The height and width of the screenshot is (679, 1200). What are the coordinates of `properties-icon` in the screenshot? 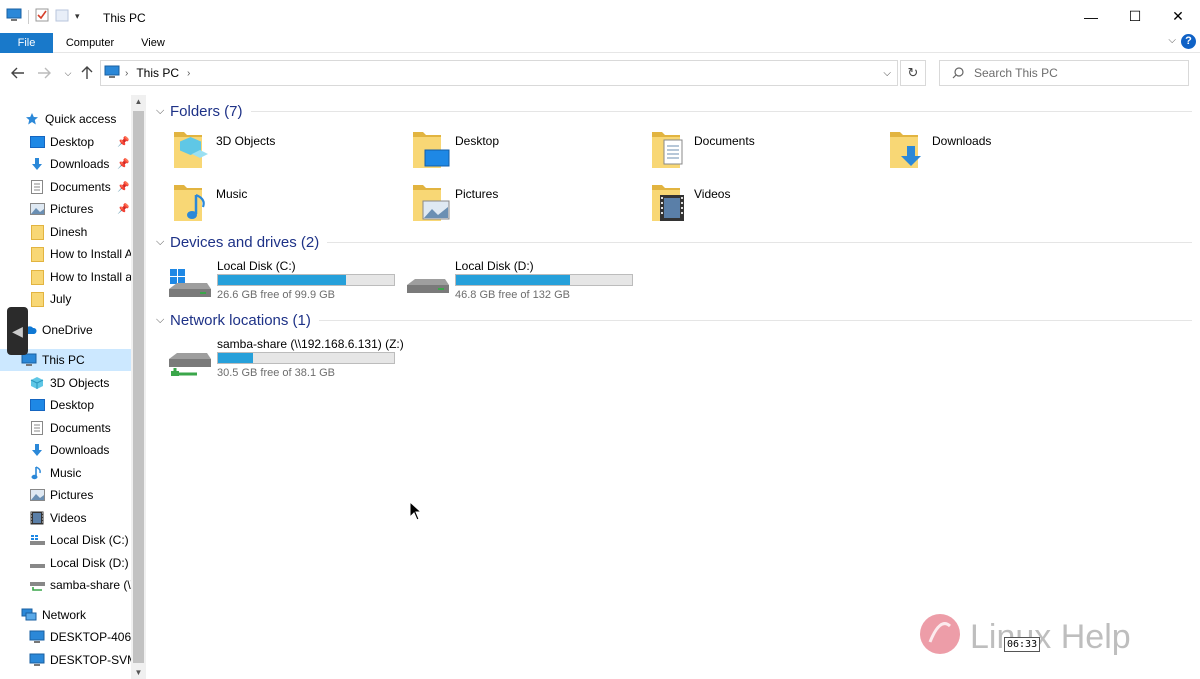 It's located at (42, 16).